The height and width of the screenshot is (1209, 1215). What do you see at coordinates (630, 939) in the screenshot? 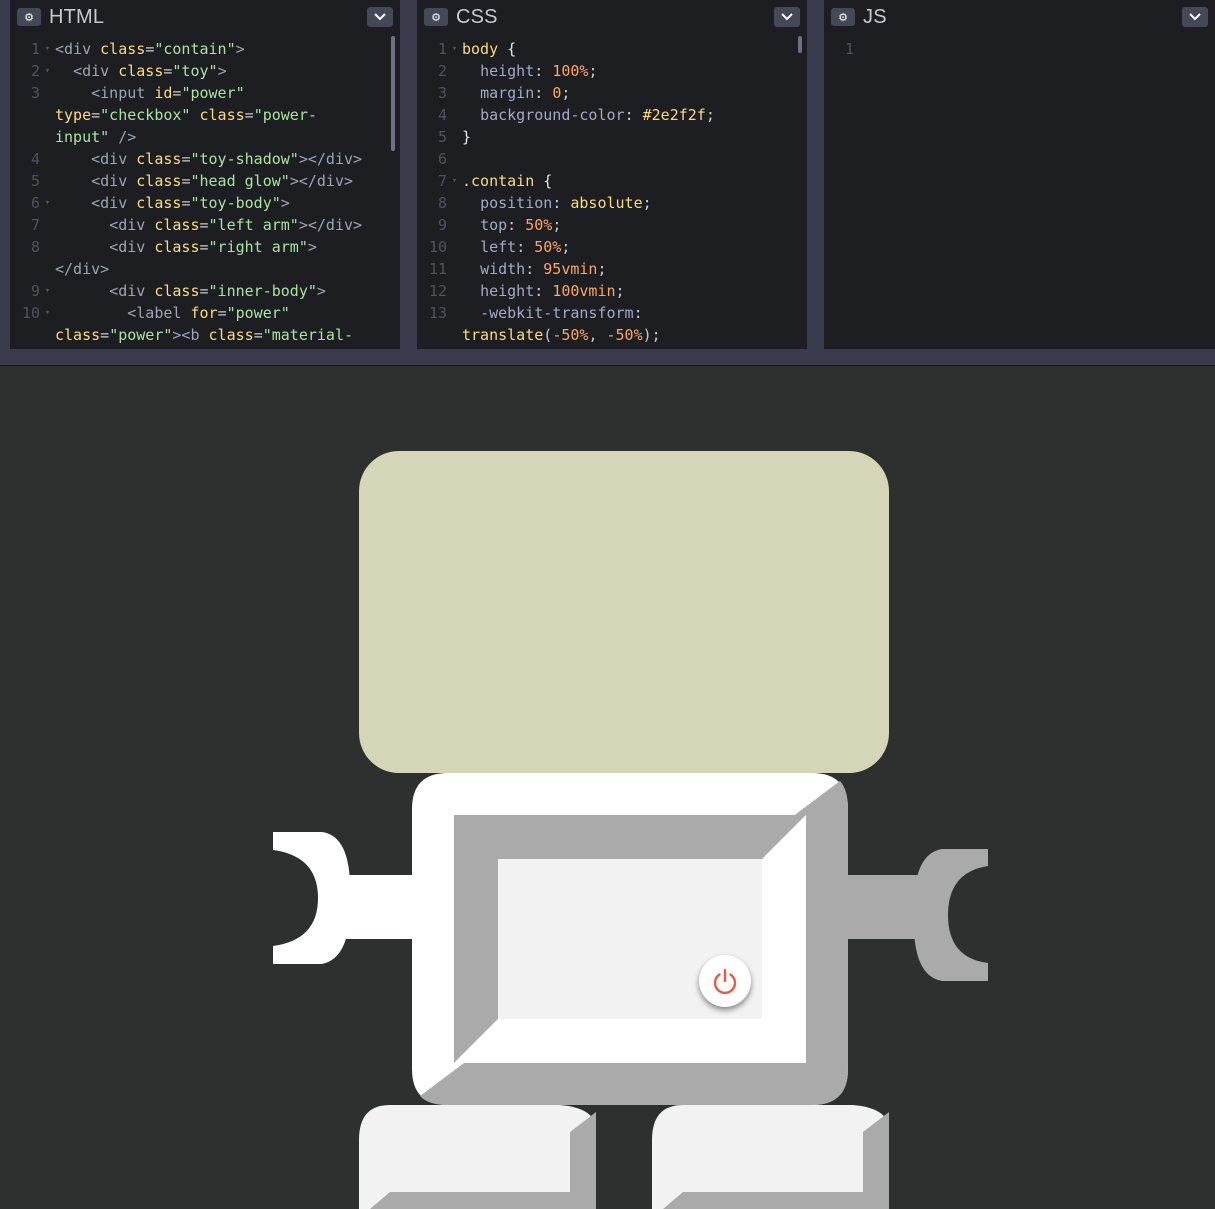
I see `robot-body` at bounding box center [630, 939].